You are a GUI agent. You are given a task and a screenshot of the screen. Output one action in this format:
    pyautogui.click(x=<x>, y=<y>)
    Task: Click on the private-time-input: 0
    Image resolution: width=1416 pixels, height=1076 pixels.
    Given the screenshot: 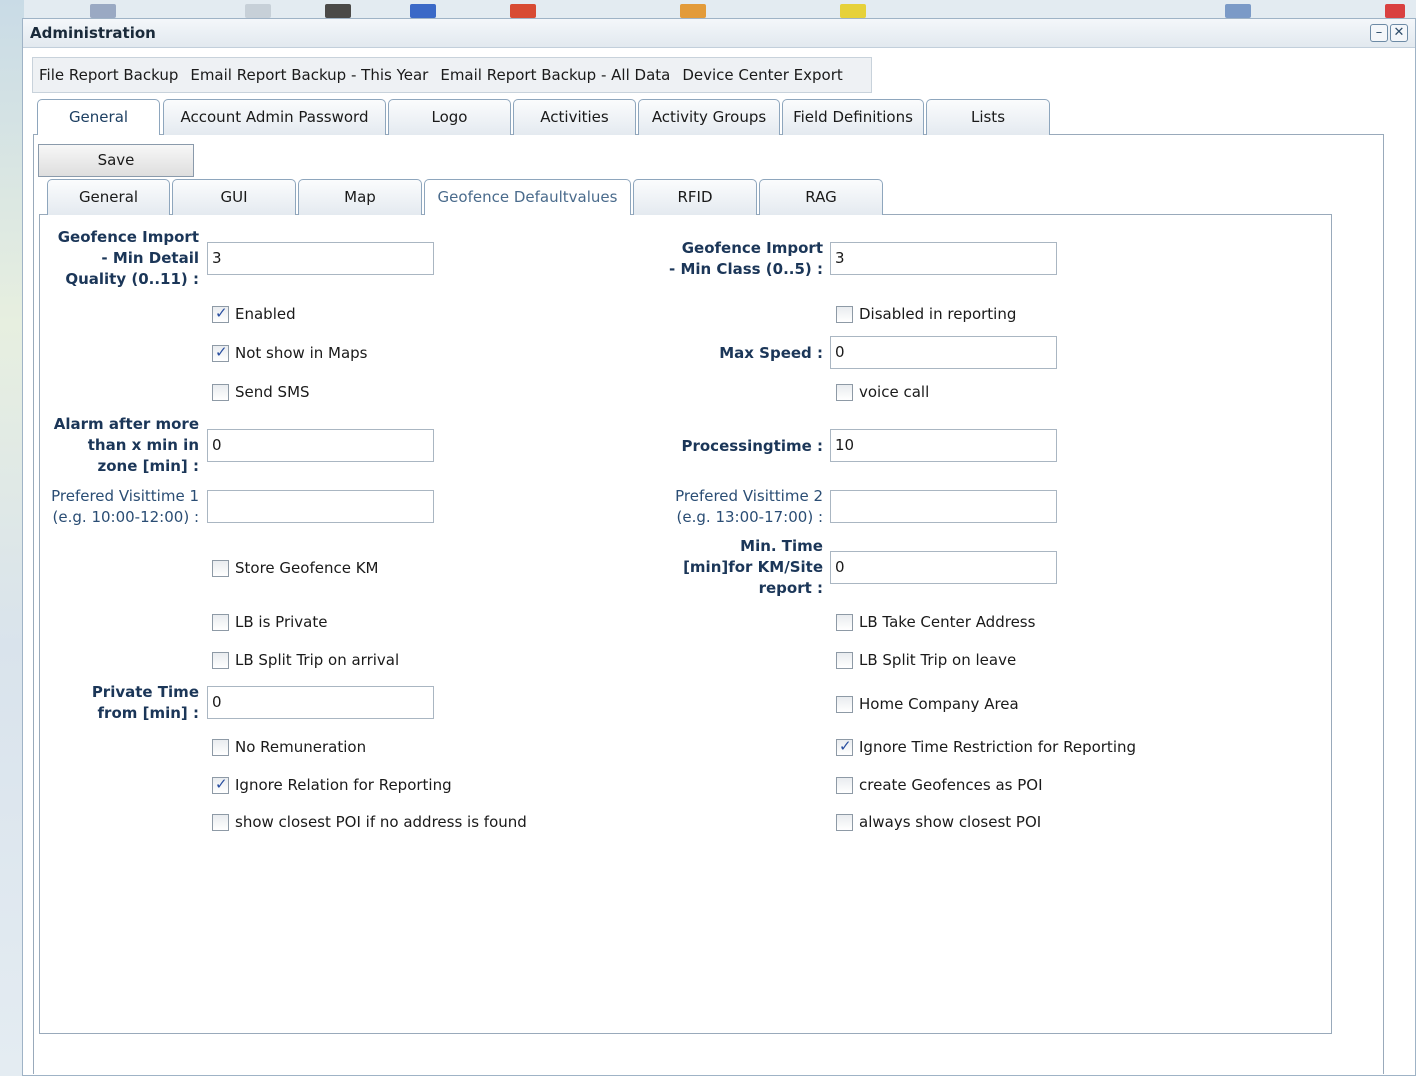 What is the action you would take?
    pyautogui.click(x=320, y=702)
    